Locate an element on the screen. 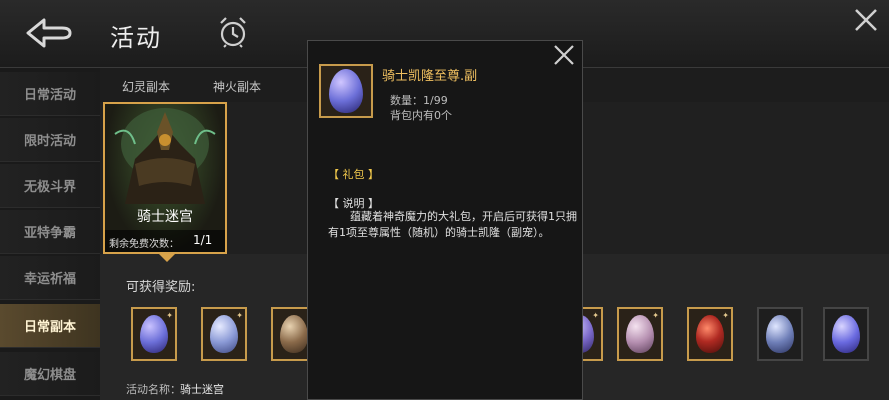 The height and width of the screenshot is (400, 889). tab-shenhuo-dungeon: 神火副本 is located at coordinates (237, 86).